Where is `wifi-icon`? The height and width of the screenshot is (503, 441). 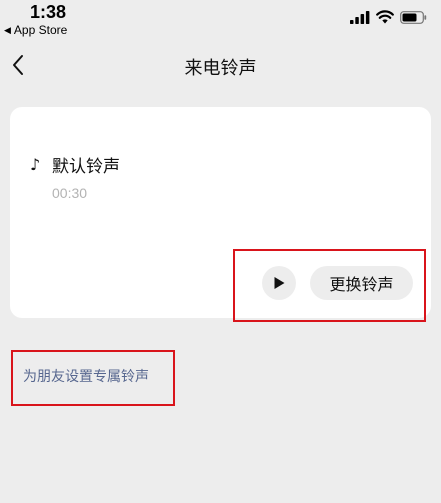 wifi-icon is located at coordinates (385, 17).